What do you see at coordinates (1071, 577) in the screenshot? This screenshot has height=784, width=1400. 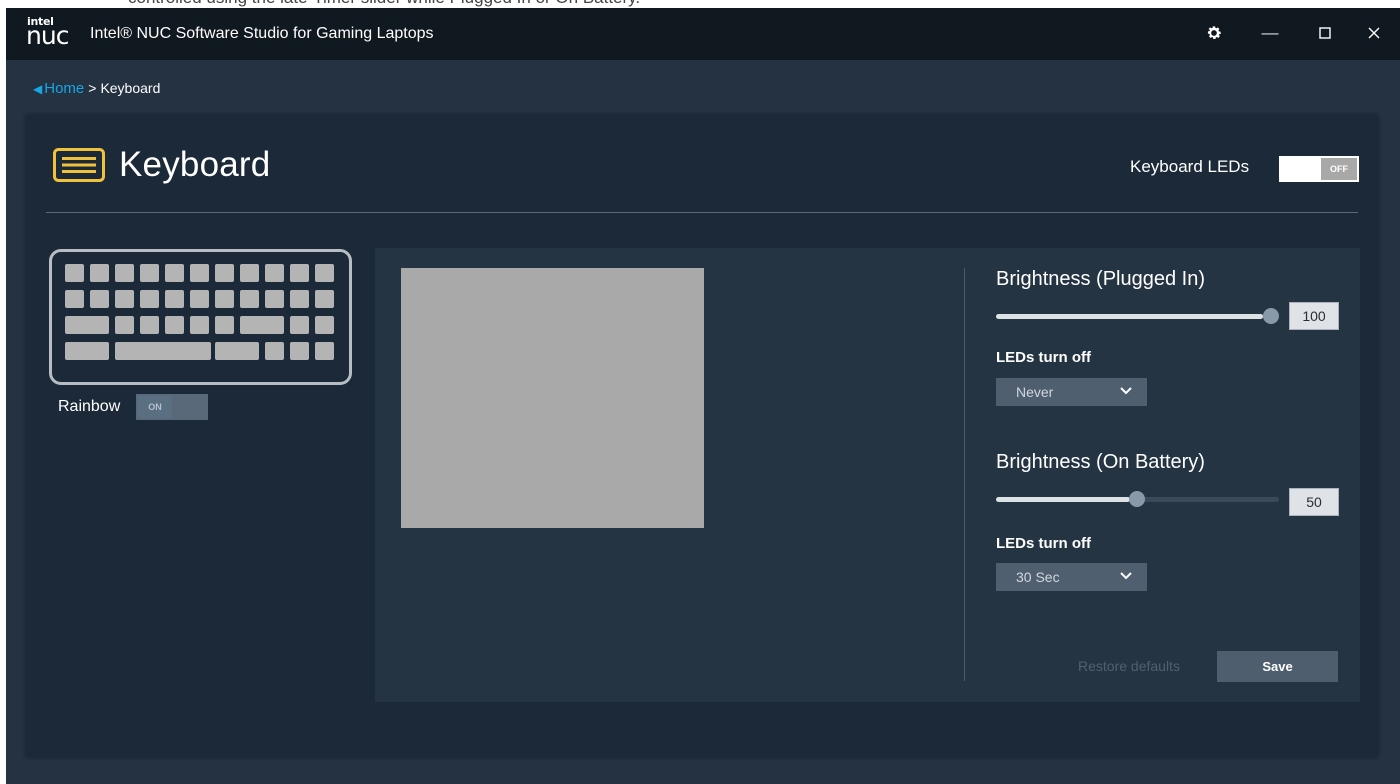 I see `battery-leds-turn-off-dropdown: 30 Sec` at bounding box center [1071, 577].